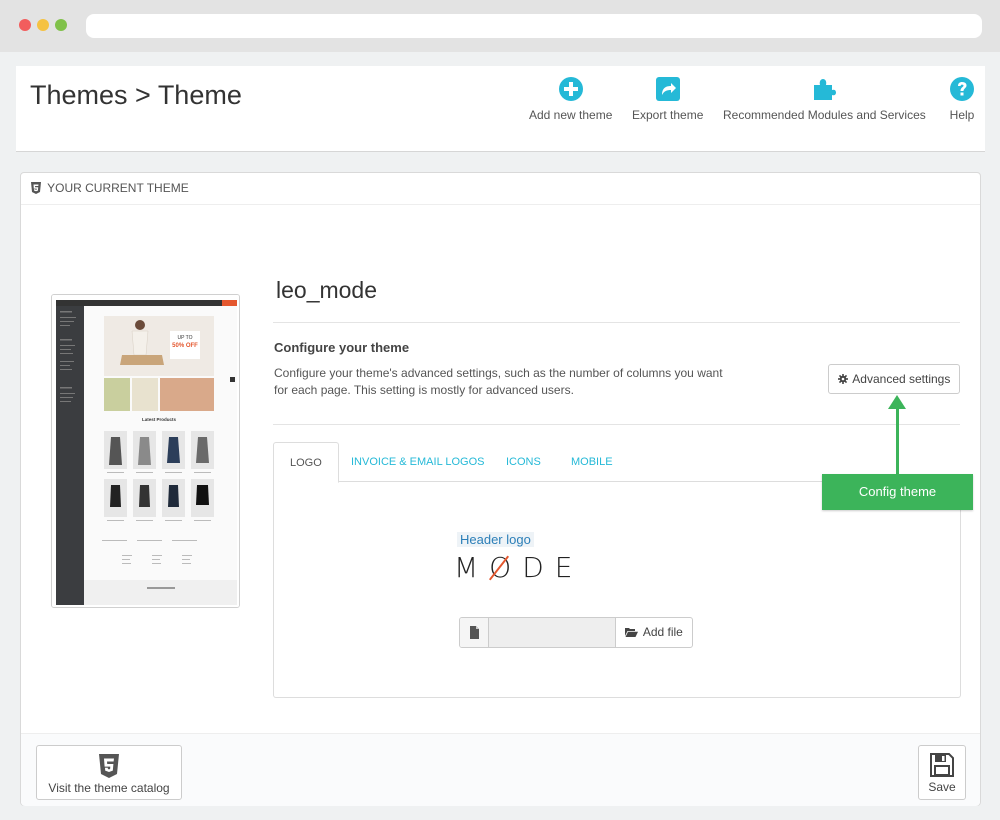 The image size is (1000, 820). I want to click on tab-label: MOBILE, so click(592, 462).